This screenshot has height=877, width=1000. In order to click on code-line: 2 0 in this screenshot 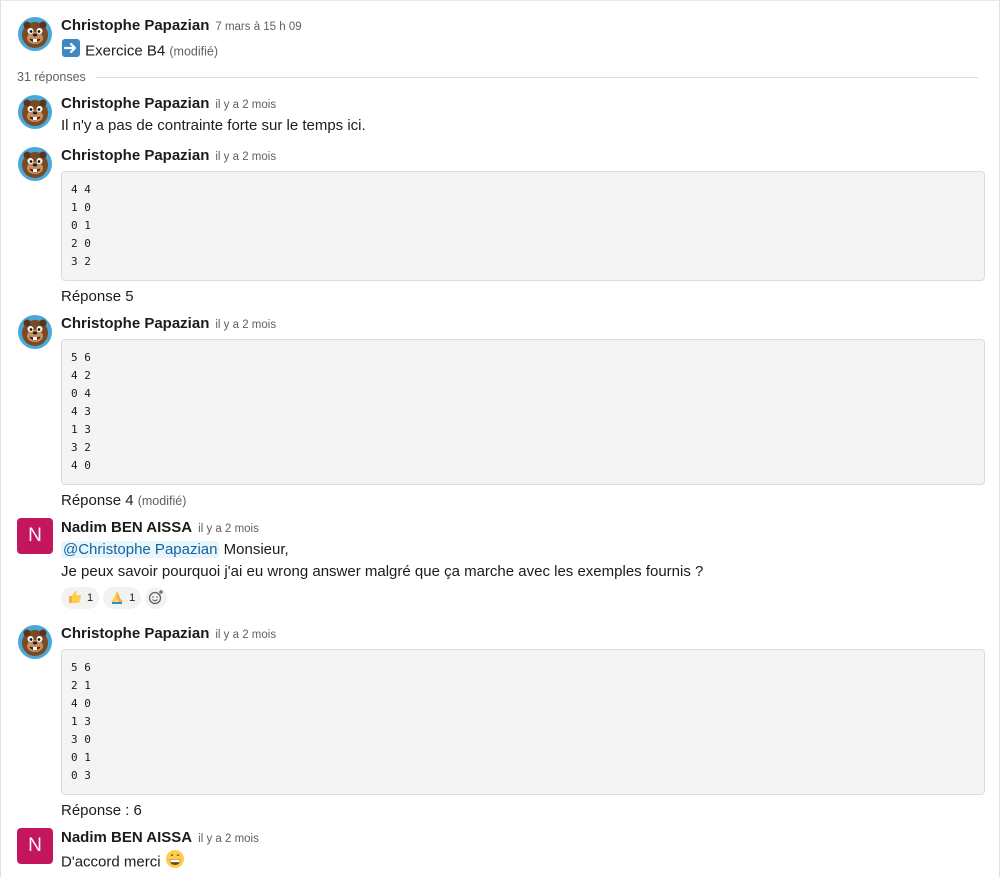, I will do `click(81, 243)`.